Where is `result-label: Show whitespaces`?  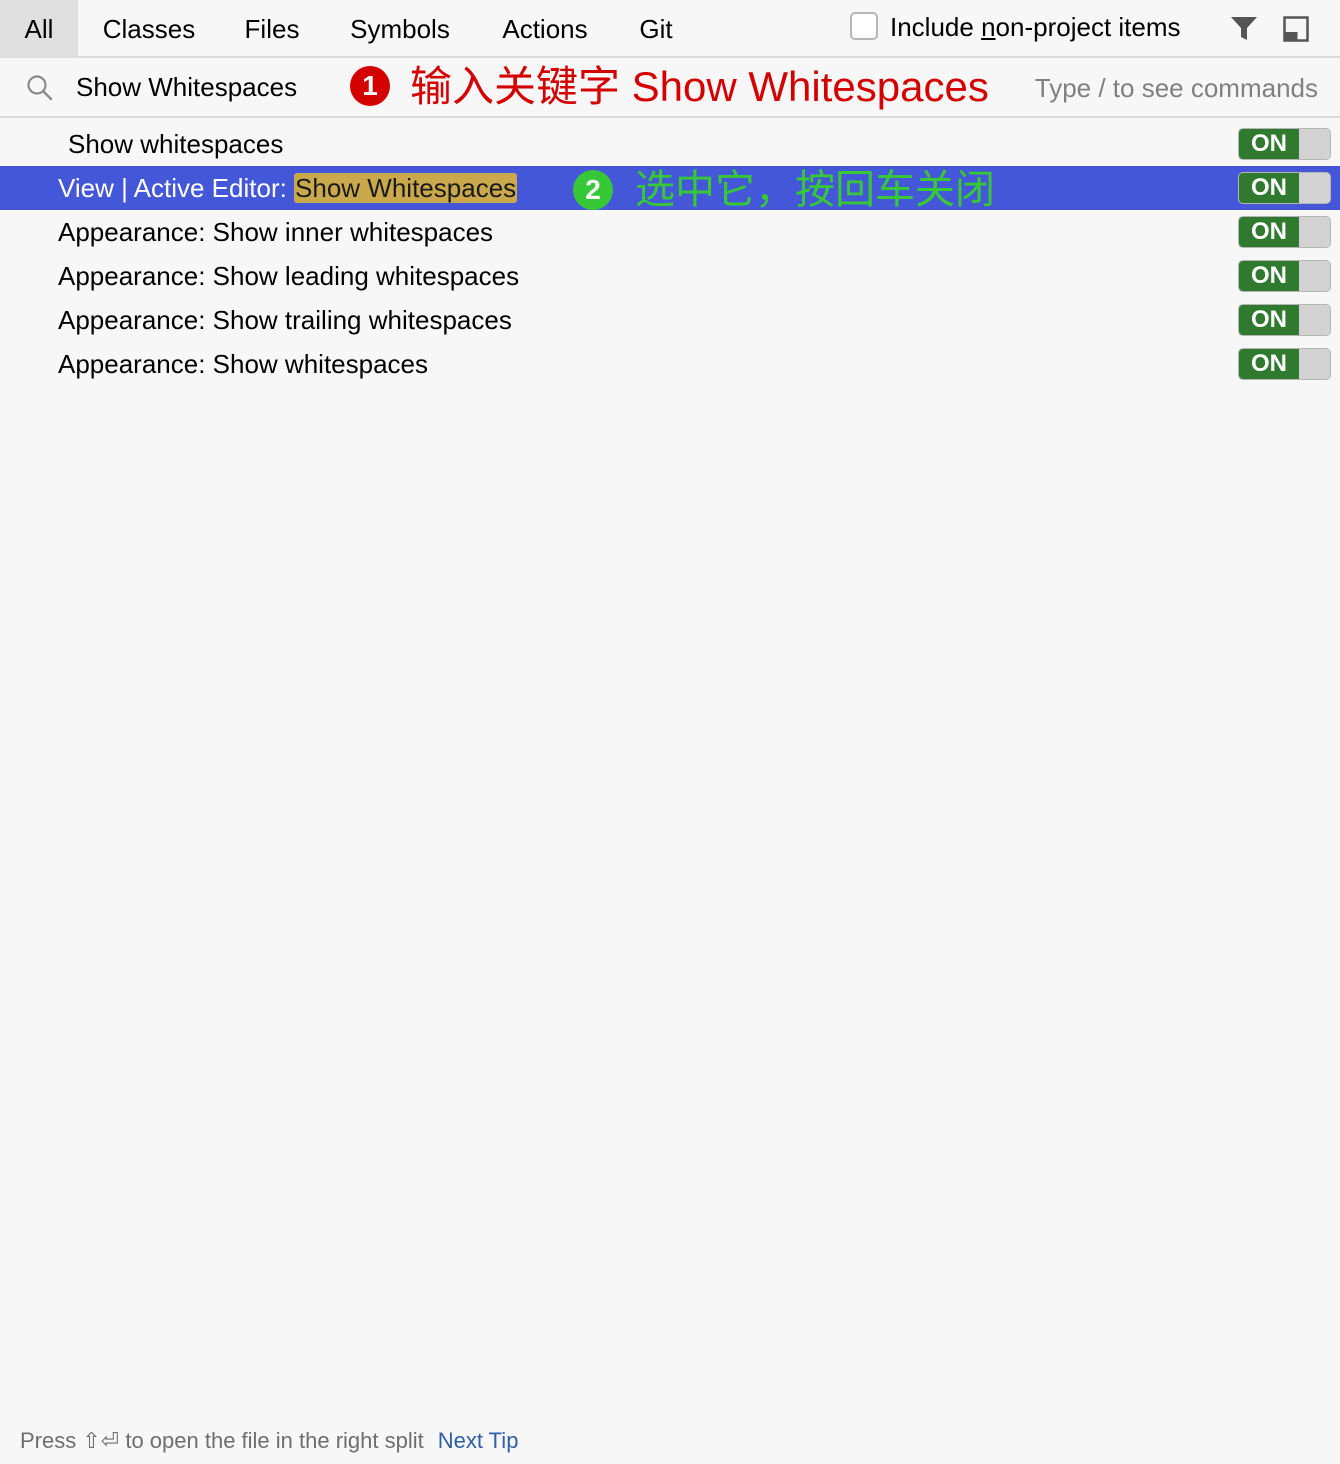 result-label: Show whitespaces is located at coordinates (176, 144).